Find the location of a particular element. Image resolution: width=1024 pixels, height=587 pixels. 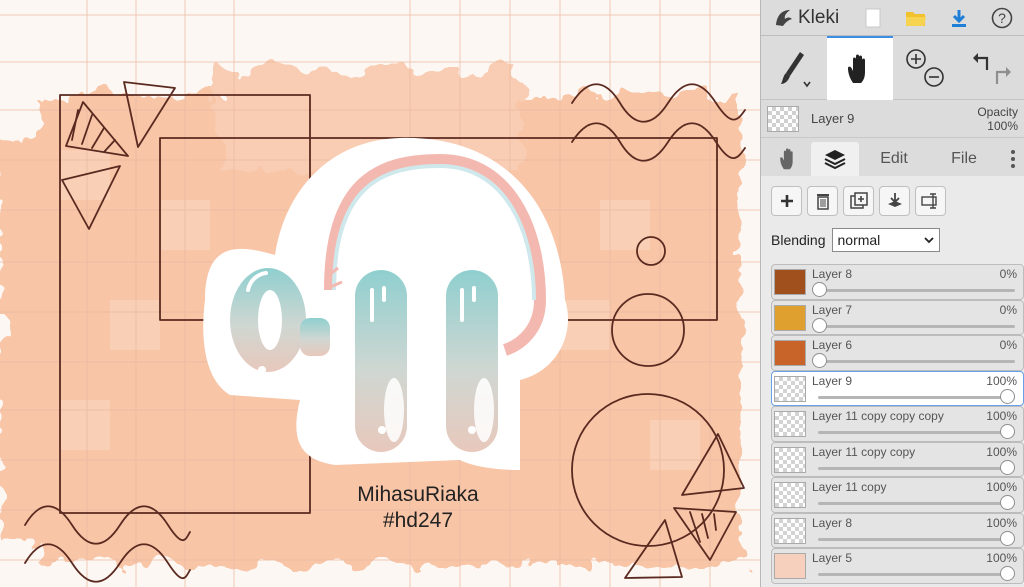

add-layer-icon is located at coordinates (786, 201).